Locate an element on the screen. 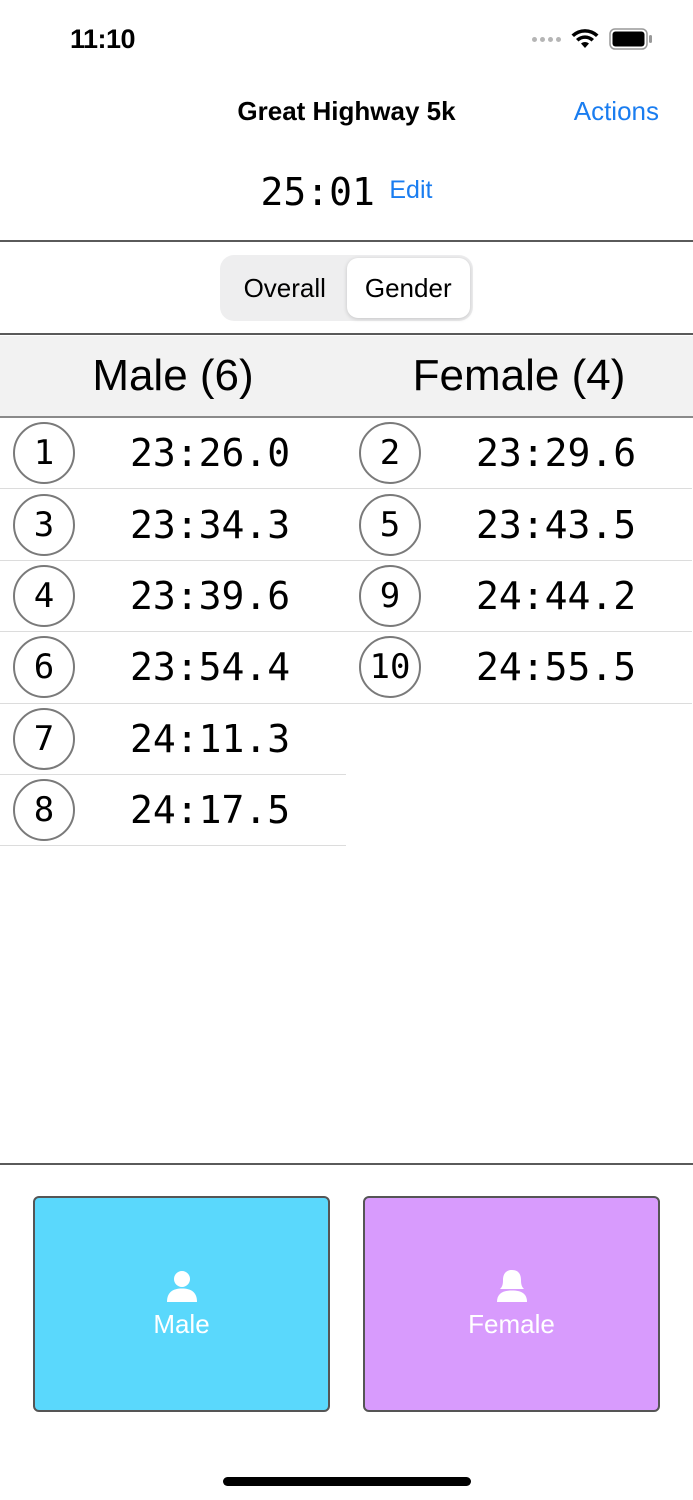 The height and width of the screenshot is (1500, 693). female-button-label: Female is located at coordinates (511, 1323).